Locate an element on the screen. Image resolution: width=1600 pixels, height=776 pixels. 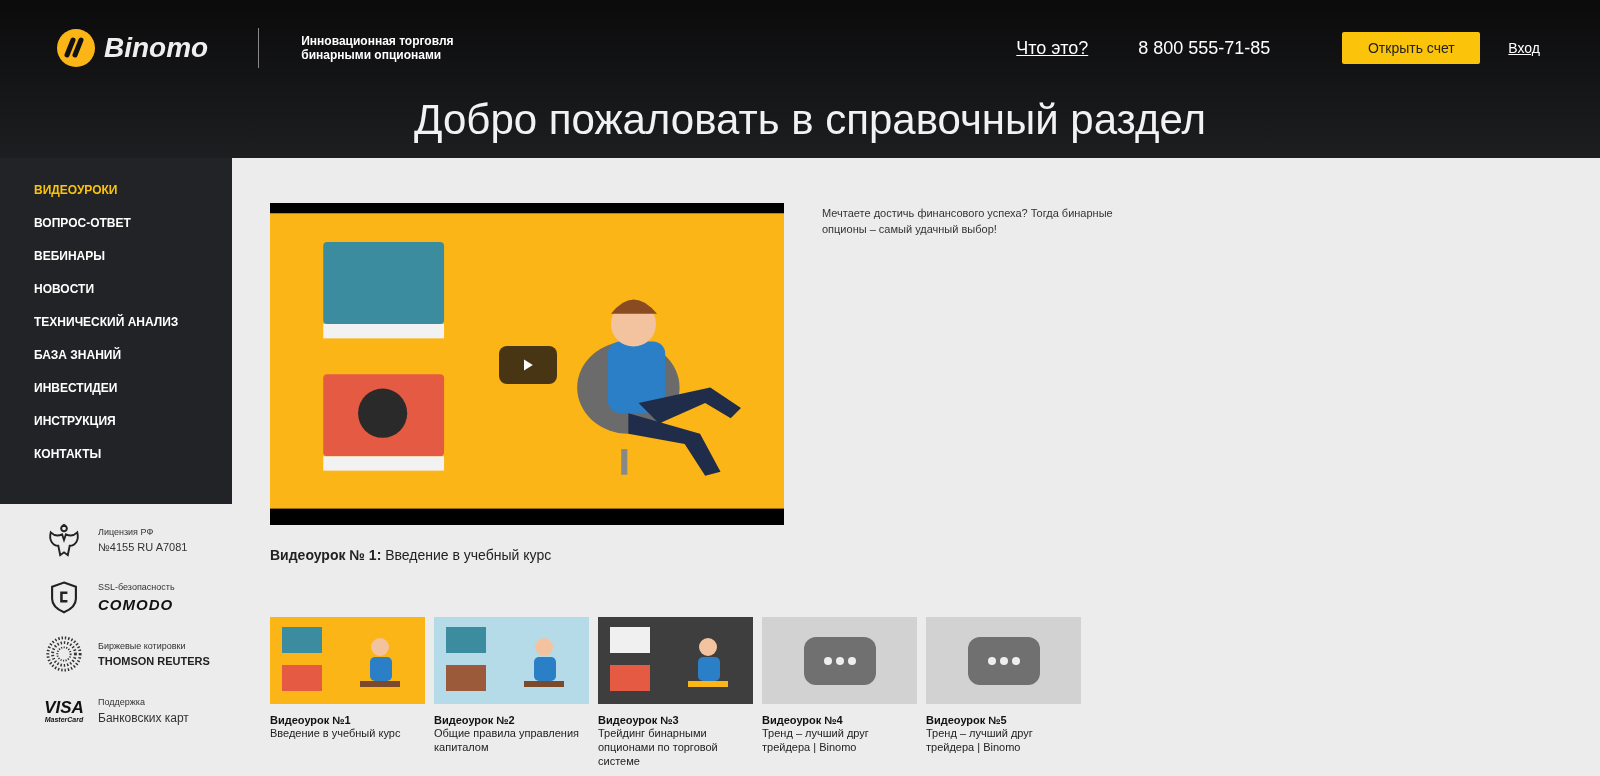
visa-logo: VISA is located at coordinates (64, 707).